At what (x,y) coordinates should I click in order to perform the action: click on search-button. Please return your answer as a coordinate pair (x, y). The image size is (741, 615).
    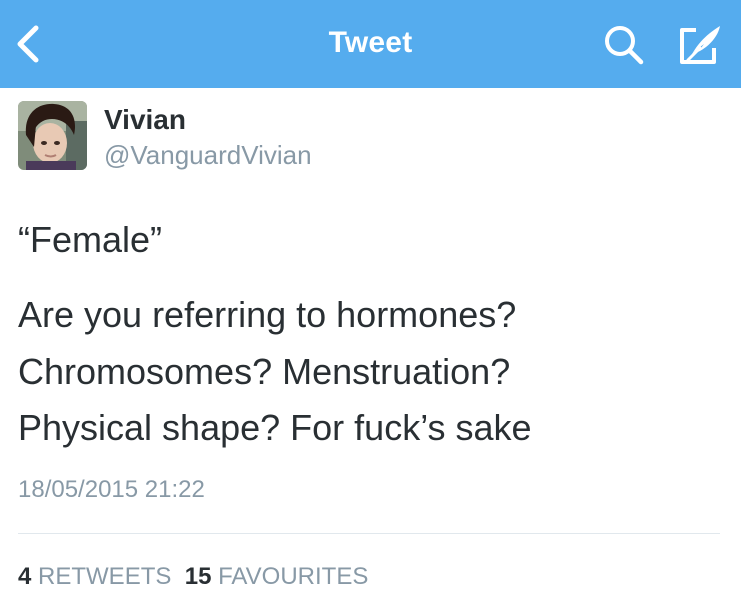
    Looking at the image, I should click on (625, 45).